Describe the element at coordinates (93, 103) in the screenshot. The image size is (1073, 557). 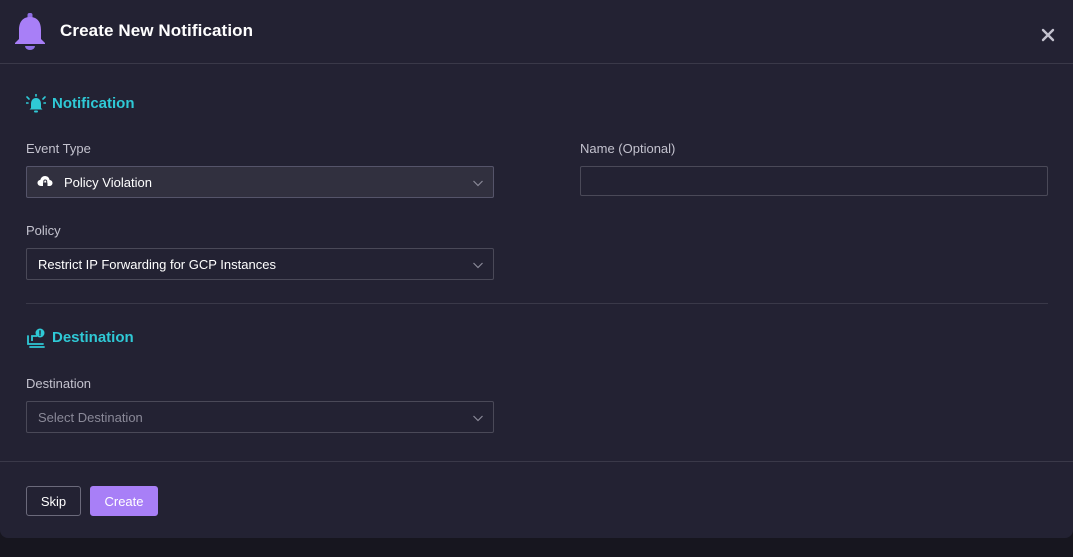
I see `notification-section-title: Notification` at that location.